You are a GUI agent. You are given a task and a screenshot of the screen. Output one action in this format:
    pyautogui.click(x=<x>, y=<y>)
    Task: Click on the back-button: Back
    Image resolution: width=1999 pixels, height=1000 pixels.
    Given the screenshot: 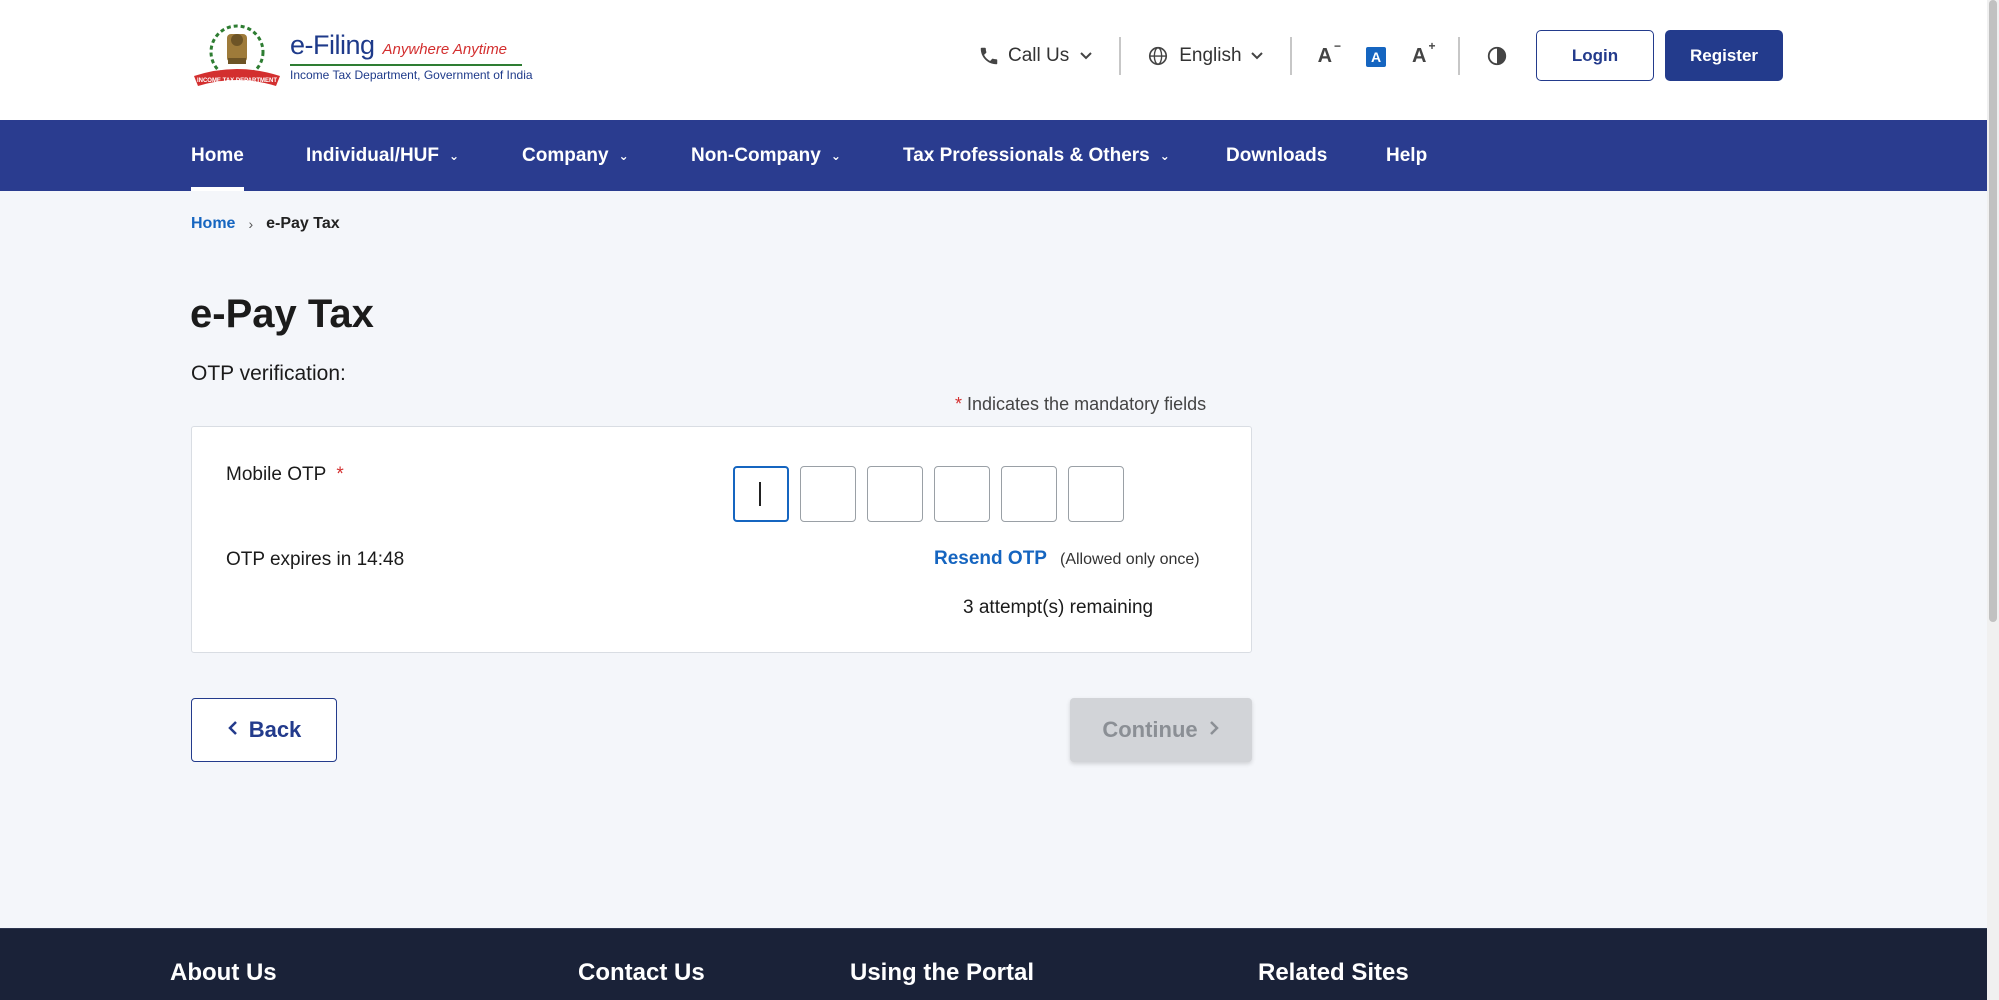 What is the action you would take?
    pyautogui.click(x=264, y=730)
    